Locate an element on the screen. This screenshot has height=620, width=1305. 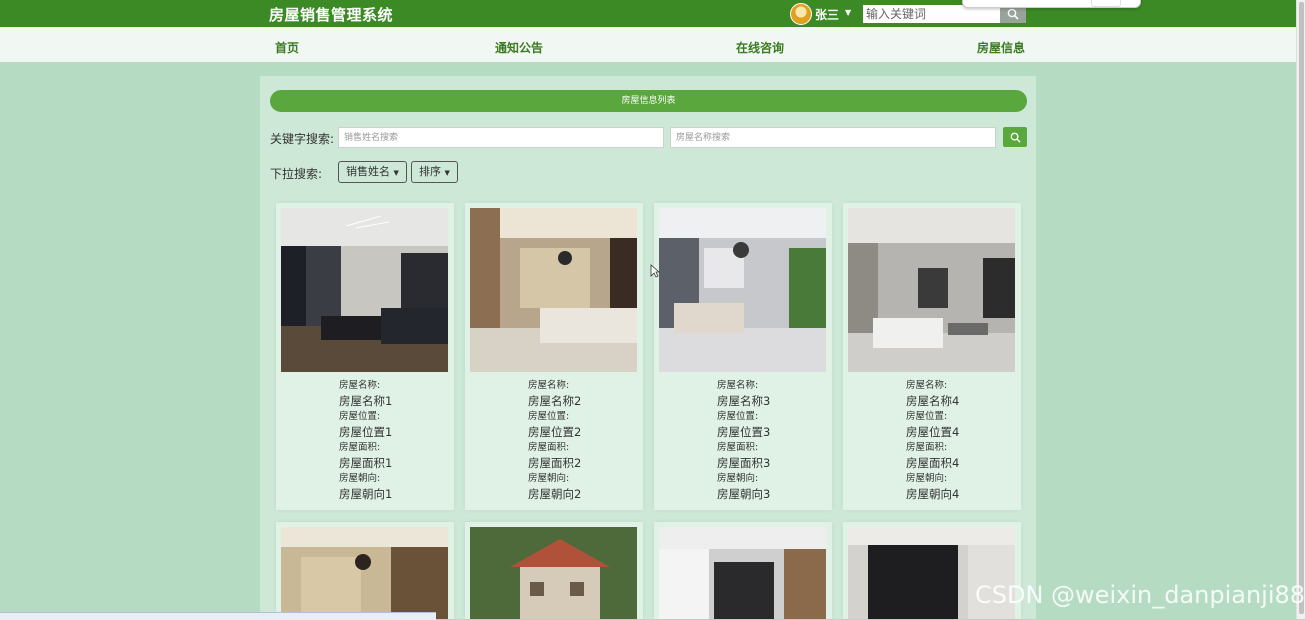
page-scrollbar is located at coordinates (1300, 309).